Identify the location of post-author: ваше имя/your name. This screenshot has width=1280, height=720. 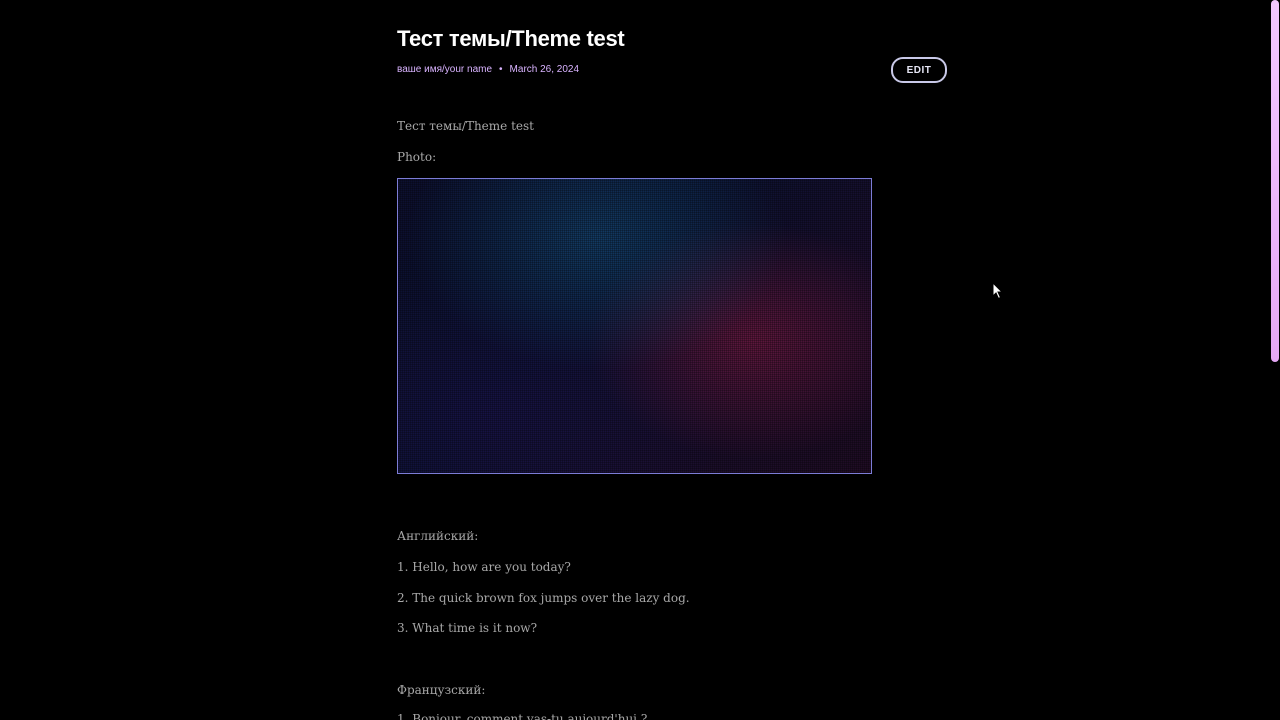
(444, 69).